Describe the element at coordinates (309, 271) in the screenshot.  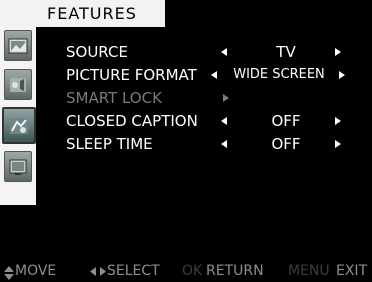
I see `menu-key-label: MENU` at that location.